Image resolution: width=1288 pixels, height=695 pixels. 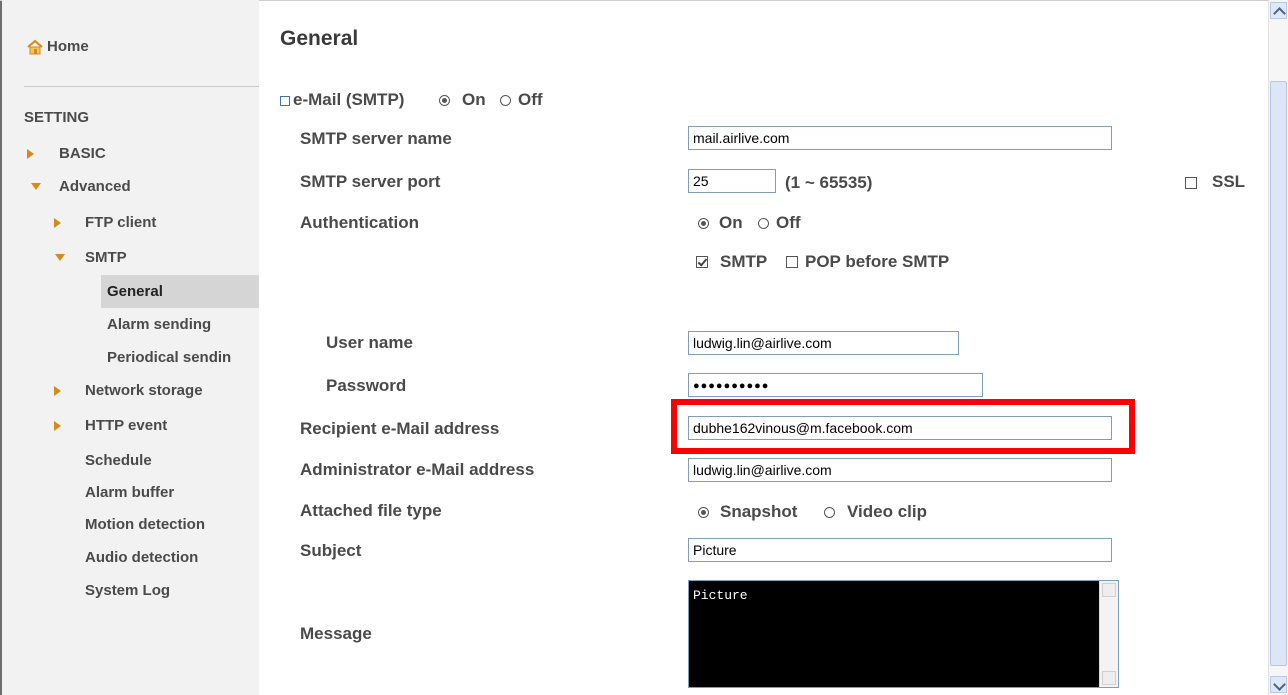 I want to click on auth-on-label: On, so click(x=731, y=222).